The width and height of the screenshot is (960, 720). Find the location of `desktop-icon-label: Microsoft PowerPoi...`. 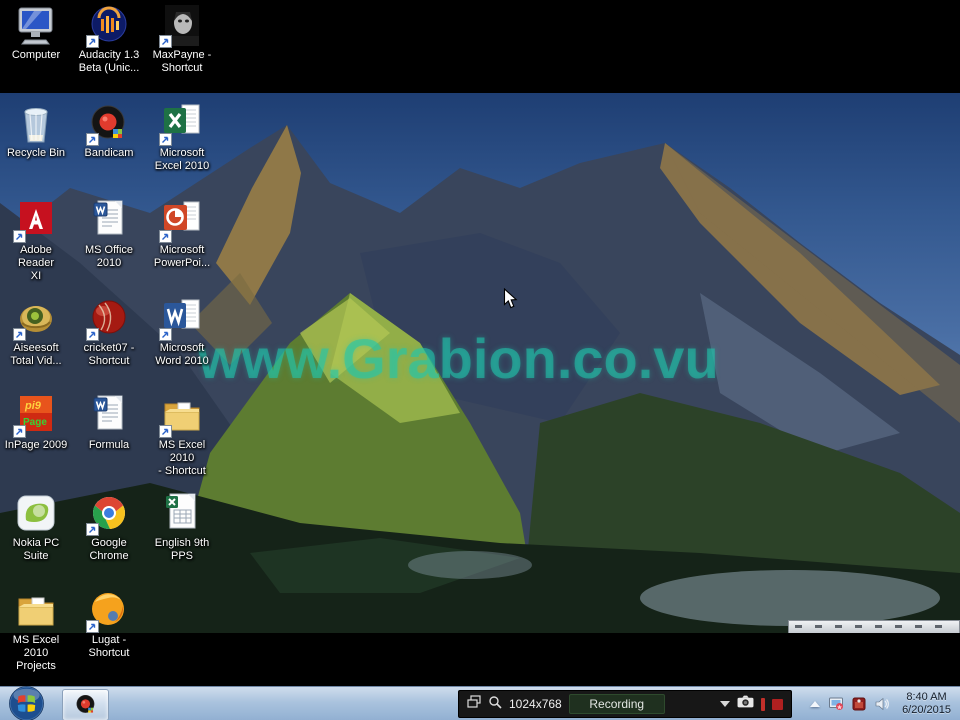

desktop-icon-label: Microsoft PowerPoi... is located at coordinates (182, 256).